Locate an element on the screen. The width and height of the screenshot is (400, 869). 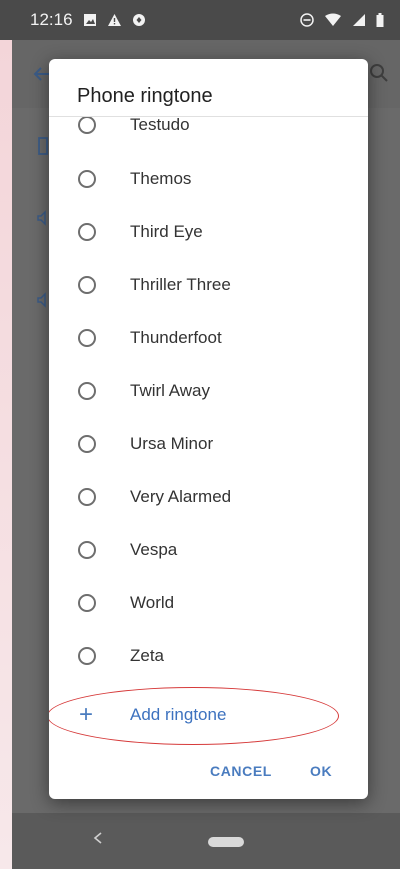
ringtone-label: Vespa is located at coordinates (154, 549).